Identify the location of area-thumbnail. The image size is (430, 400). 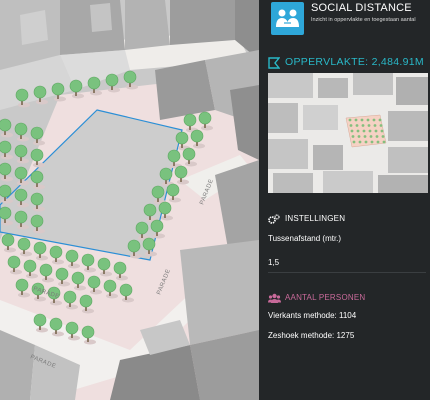
(348, 133).